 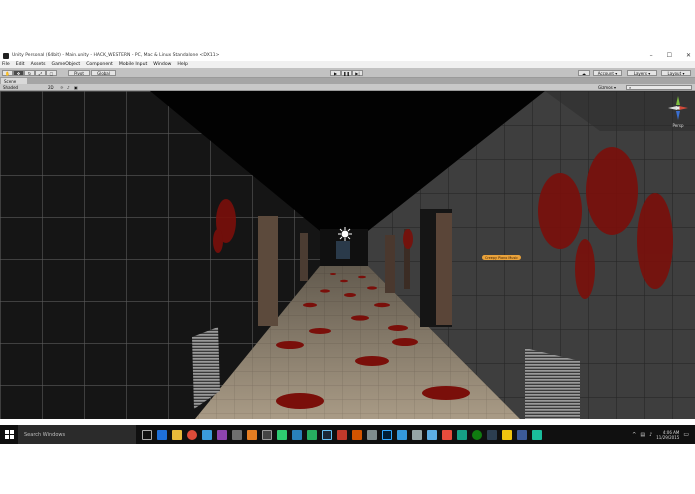 What do you see at coordinates (147, 434) in the screenshot?
I see `task-view-icon` at bounding box center [147, 434].